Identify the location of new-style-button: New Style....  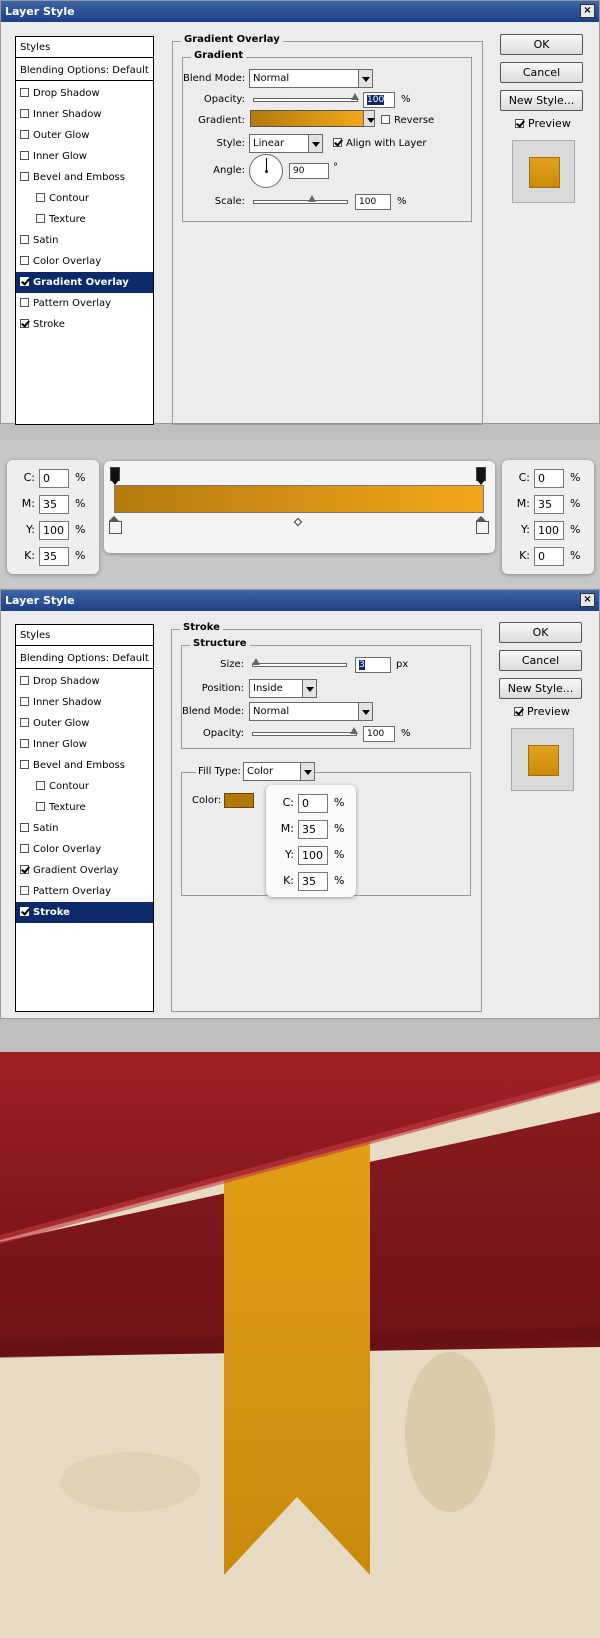
(541, 100).